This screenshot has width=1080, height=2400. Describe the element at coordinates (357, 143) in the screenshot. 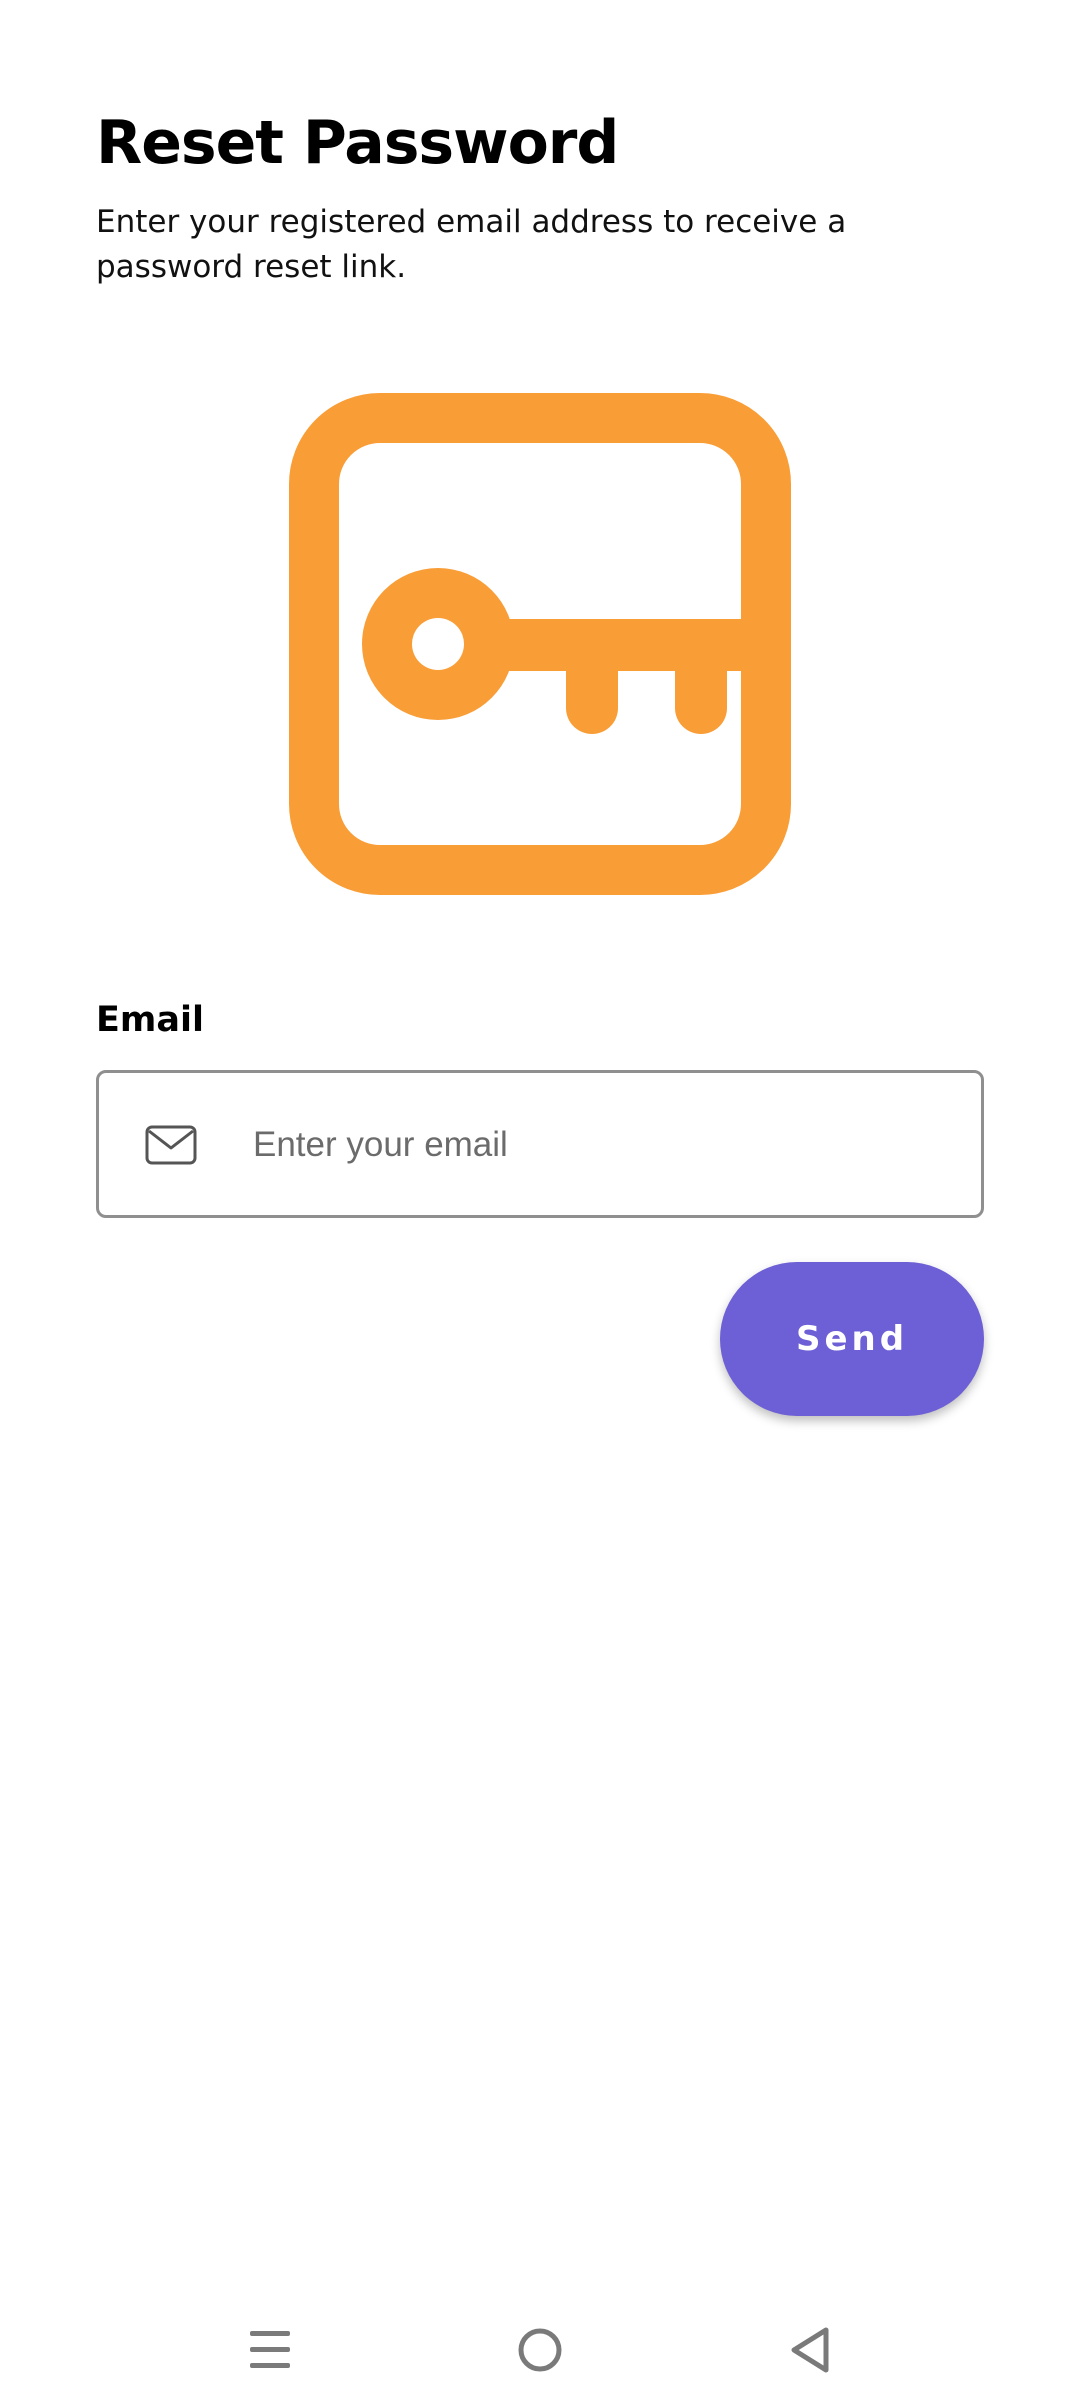

I see `page-title: Reset Password` at that location.